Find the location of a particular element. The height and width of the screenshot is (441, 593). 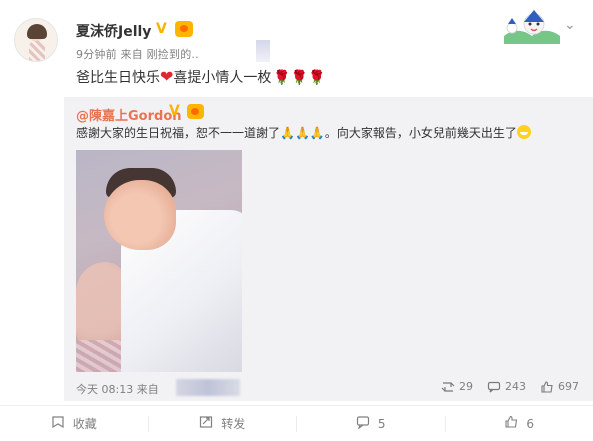

repost-text: 感謝大家的生日祝福，恕不一一道謝了🙏🙏🙏。向大家報告，小女兒前幾天出生了 is located at coordinates (303, 132).